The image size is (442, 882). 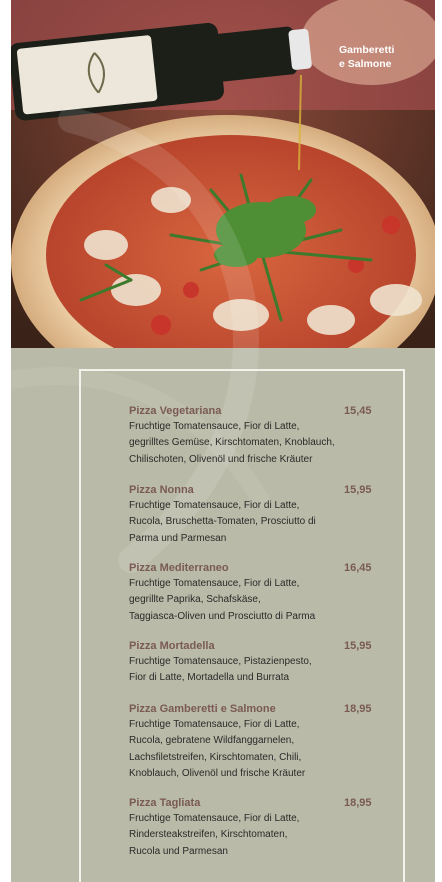 I want to click on description-line: Fior di Latte, Mortadella und Burrata, so click(x=209, y=678).